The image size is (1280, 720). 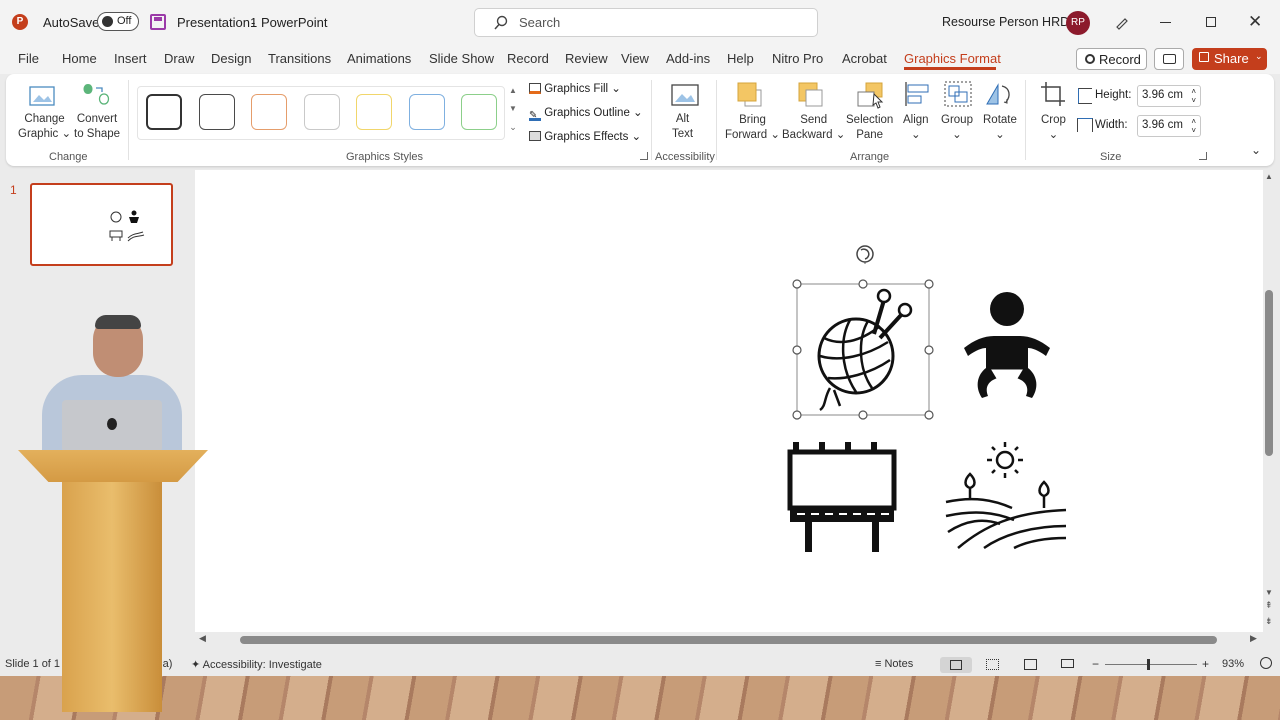 What do you see at coordinates (864, 58) in the screenshot?
I see `tab-acrobat: Acrobat` at bounding box center [864, 58].